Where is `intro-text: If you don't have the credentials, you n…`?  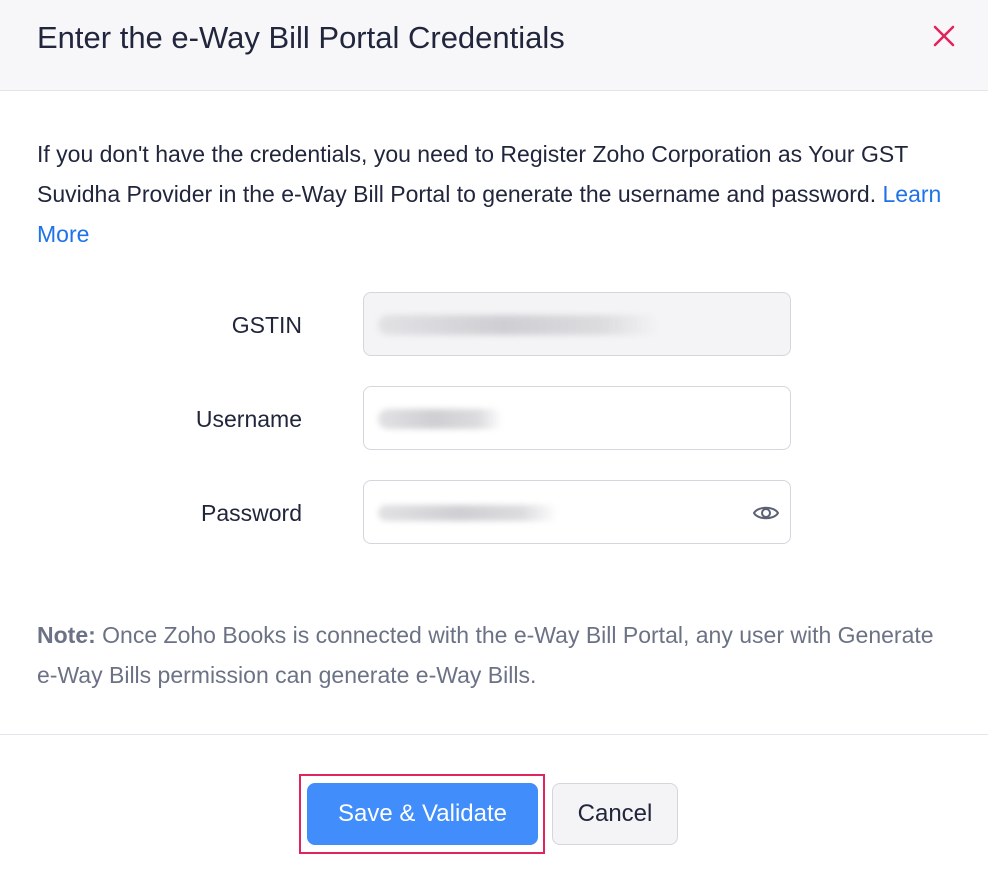
intro-text: If you don't have the credentials, you n… is located at coordinates (492, 194).